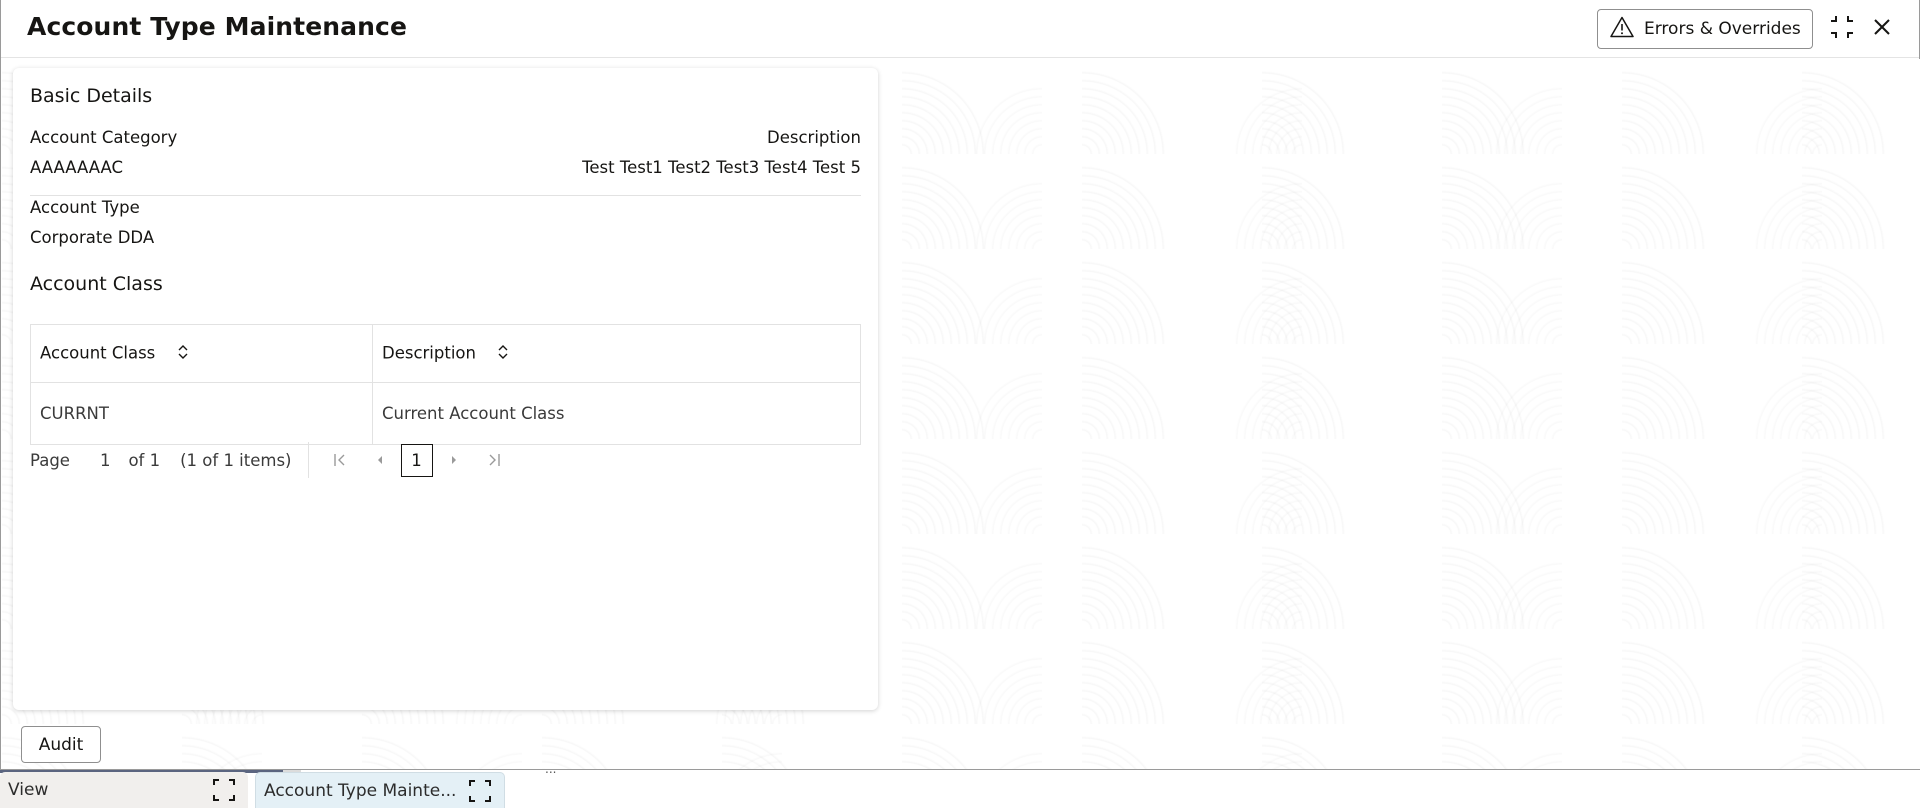  I want to click on next-page-icon, so click(453, 460).